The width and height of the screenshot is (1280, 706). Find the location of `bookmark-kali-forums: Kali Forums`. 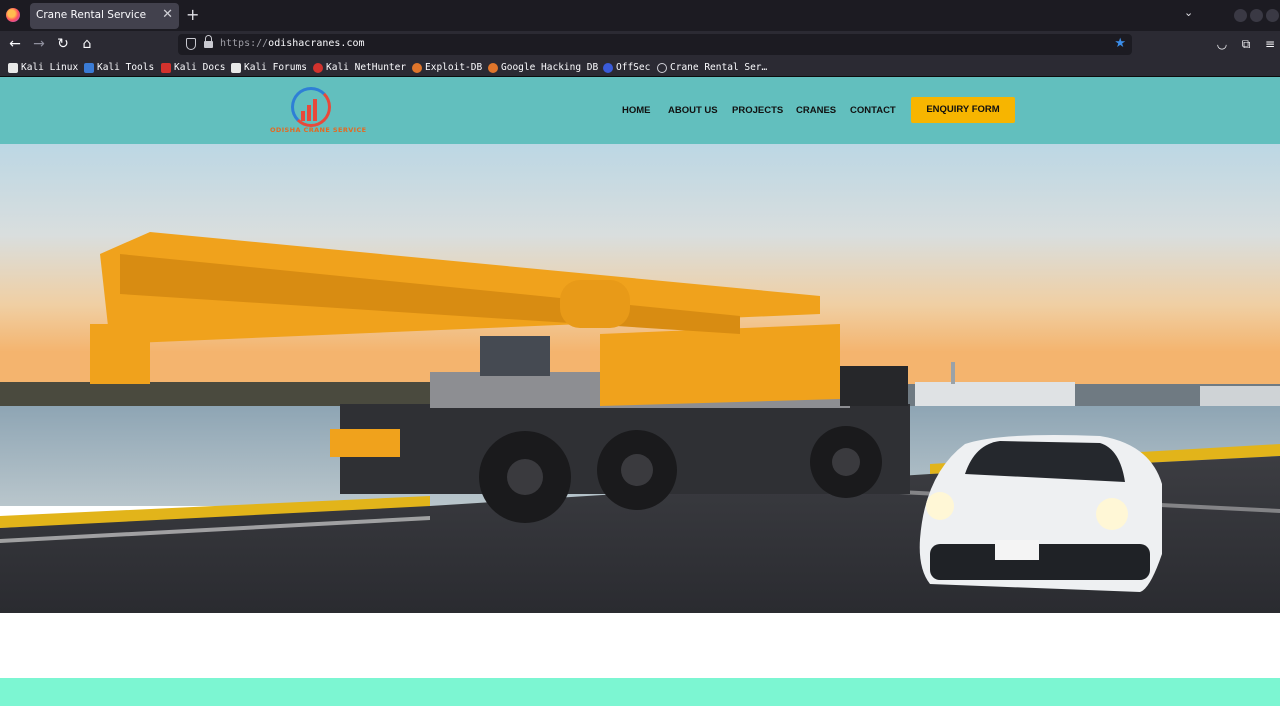

bookmark-kali-forums: Kali Forums is located at coordinates (269, 67).